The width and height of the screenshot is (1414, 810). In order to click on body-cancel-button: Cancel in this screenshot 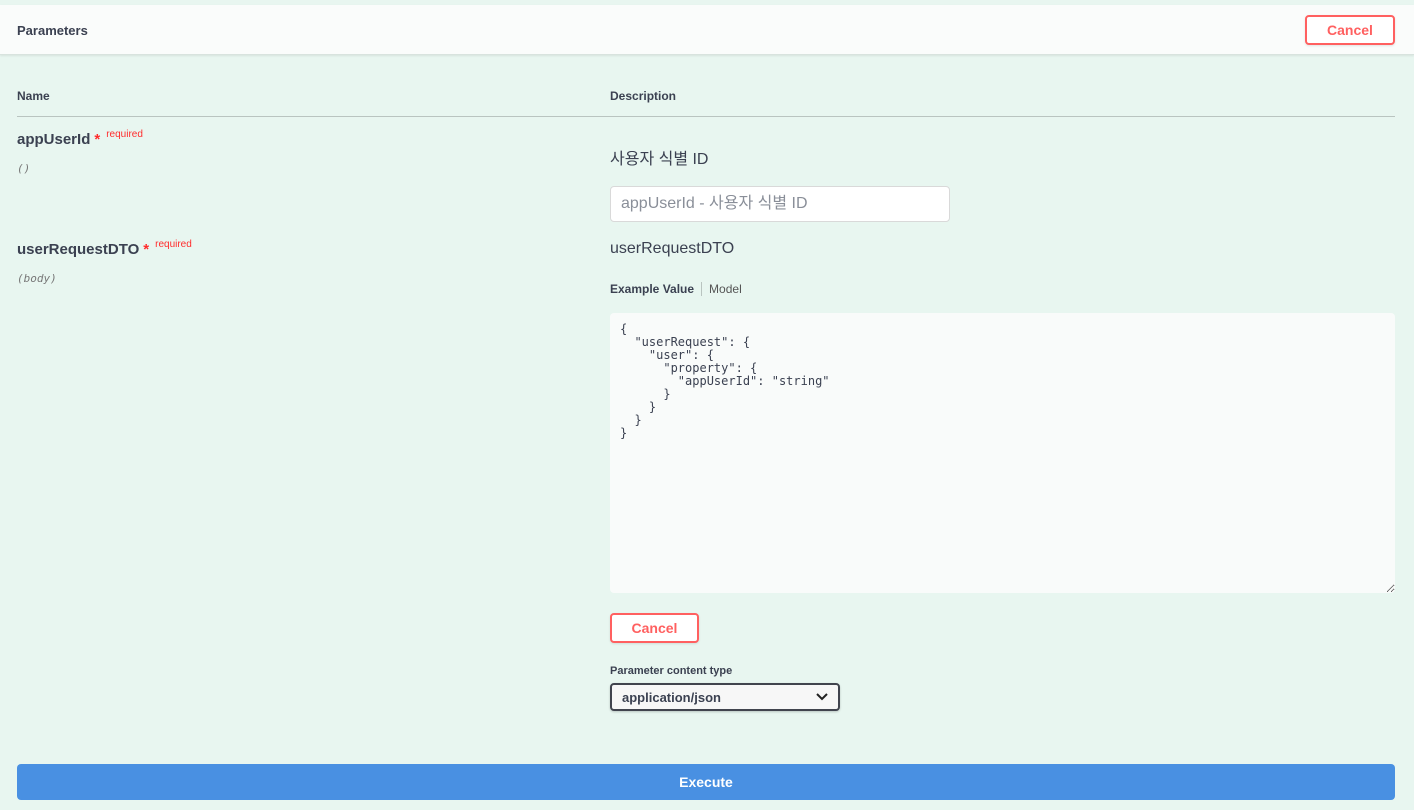, I will do `click(654, 628)`.